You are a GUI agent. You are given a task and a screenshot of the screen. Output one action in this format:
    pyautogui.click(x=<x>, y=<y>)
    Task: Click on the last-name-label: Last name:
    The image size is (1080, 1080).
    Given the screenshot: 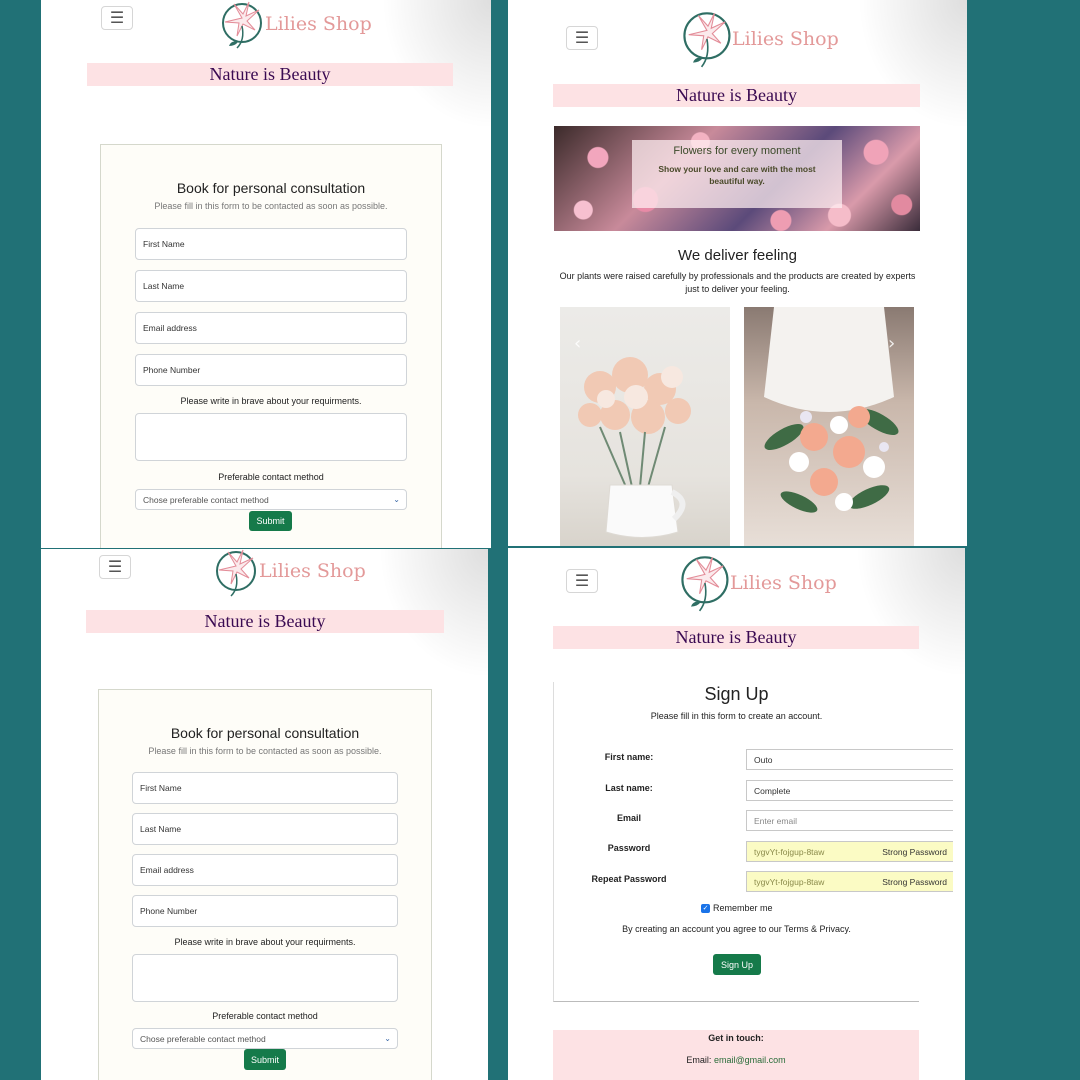 What is the action you would take?
    pyautogui.click(x=629, y=788)
    